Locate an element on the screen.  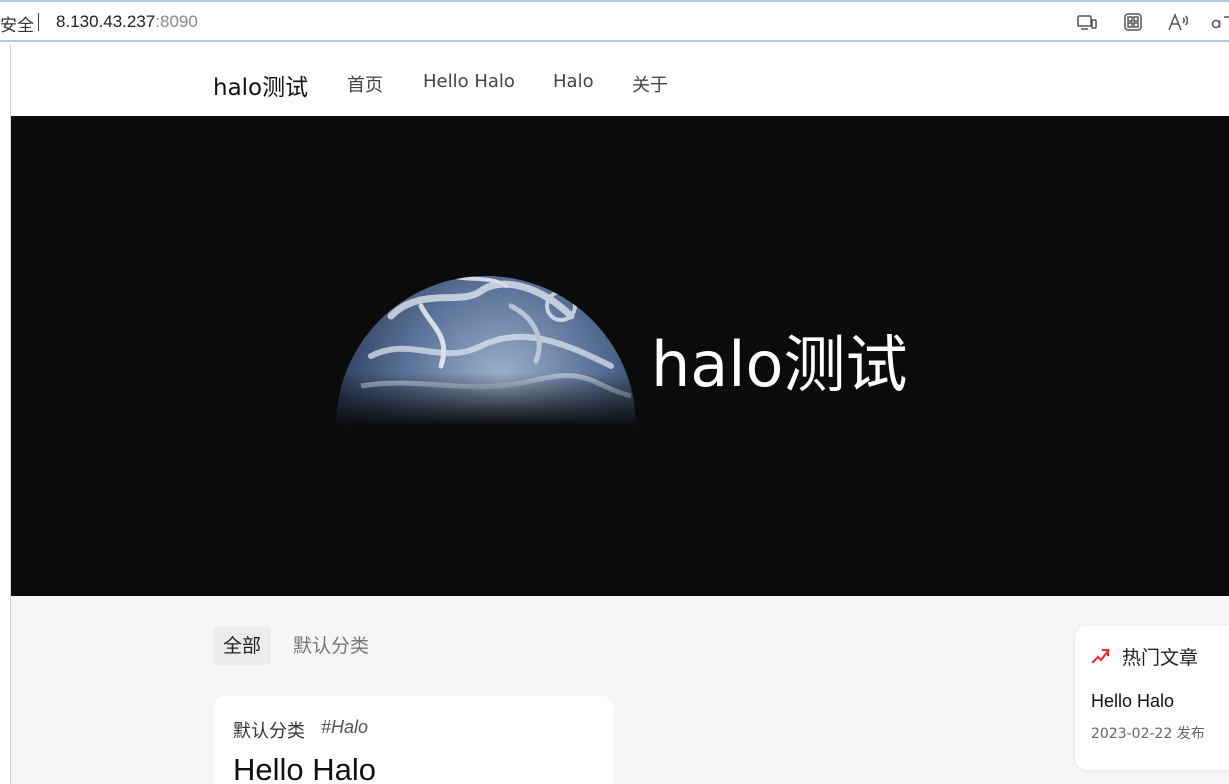
site-brand: halo测试 is located at coordinates (260, 85).